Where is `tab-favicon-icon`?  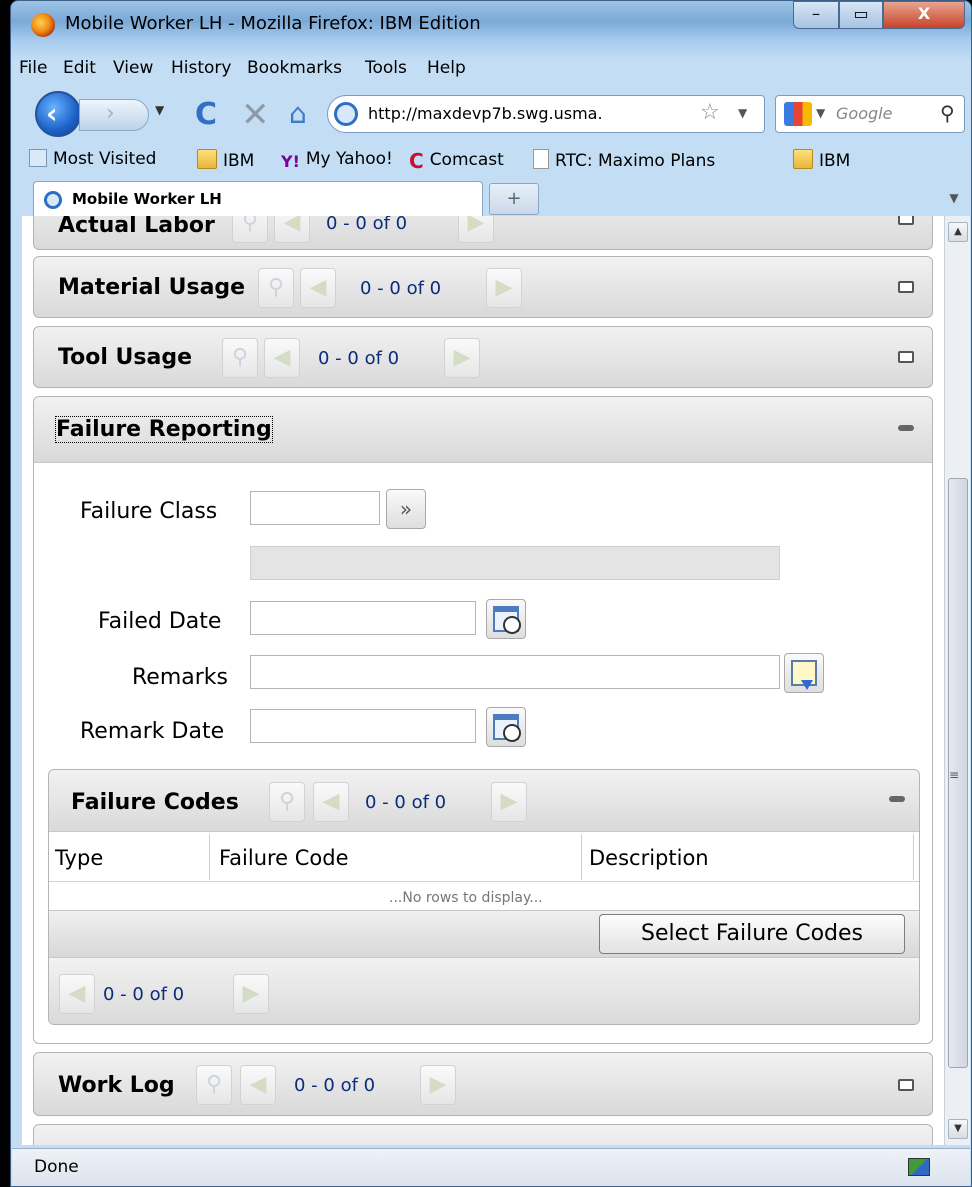
tab-favicon-icon is located at coordinates (53, 200).